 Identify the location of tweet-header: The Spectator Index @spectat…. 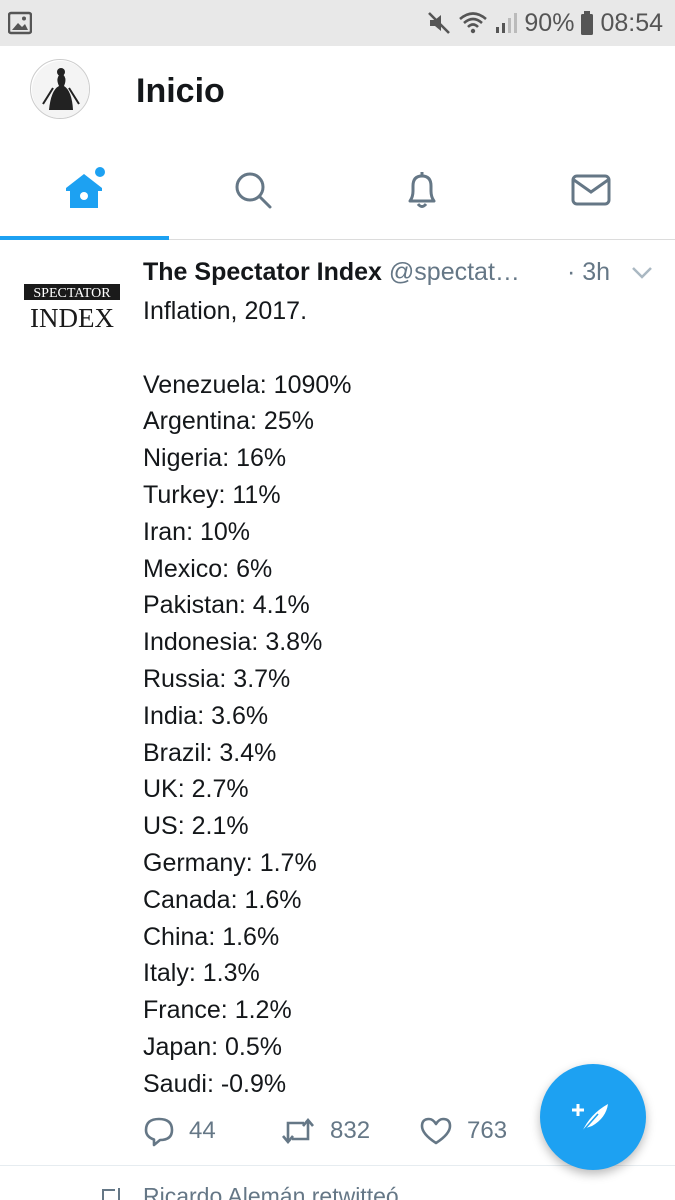
(388, 272).